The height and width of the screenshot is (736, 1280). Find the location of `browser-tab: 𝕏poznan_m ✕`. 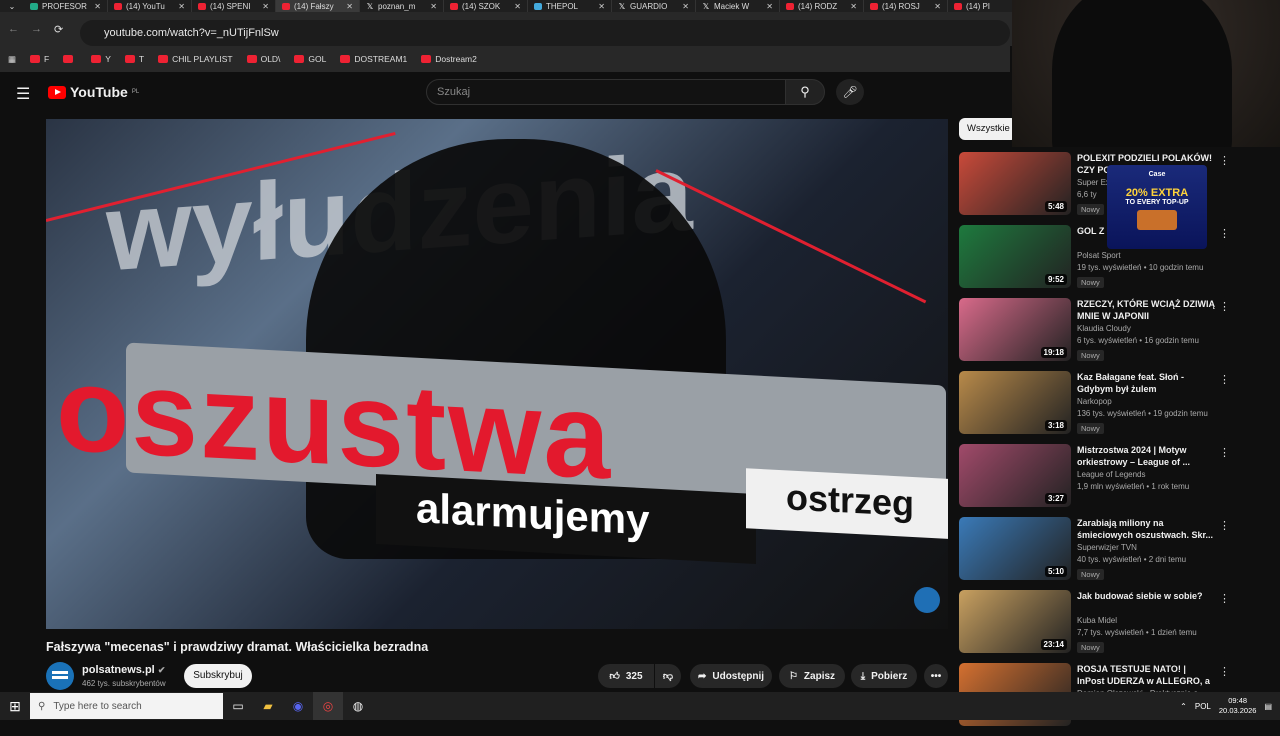

browser-tab: 𝕏poznan_m ✕ is located at coordinates (402, 6).